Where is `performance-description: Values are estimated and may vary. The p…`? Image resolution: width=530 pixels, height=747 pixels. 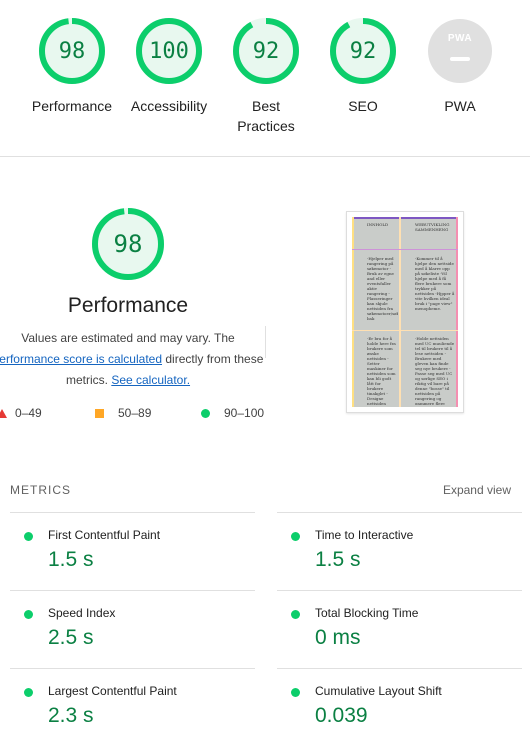 performance-description: Values are estimated and may vary. The p… is located at coordinates (133, 359).